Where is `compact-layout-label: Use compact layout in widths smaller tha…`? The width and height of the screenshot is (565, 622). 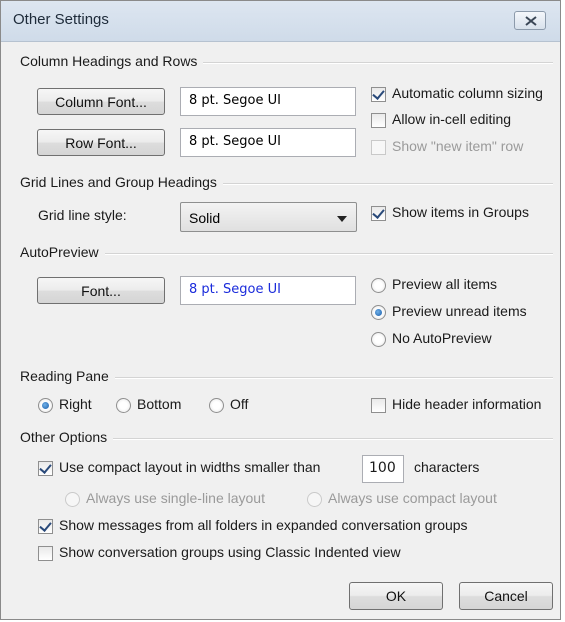
compact-layout-label: Use compact layout in widths smaller tha… is located at coordinates (190, 467).